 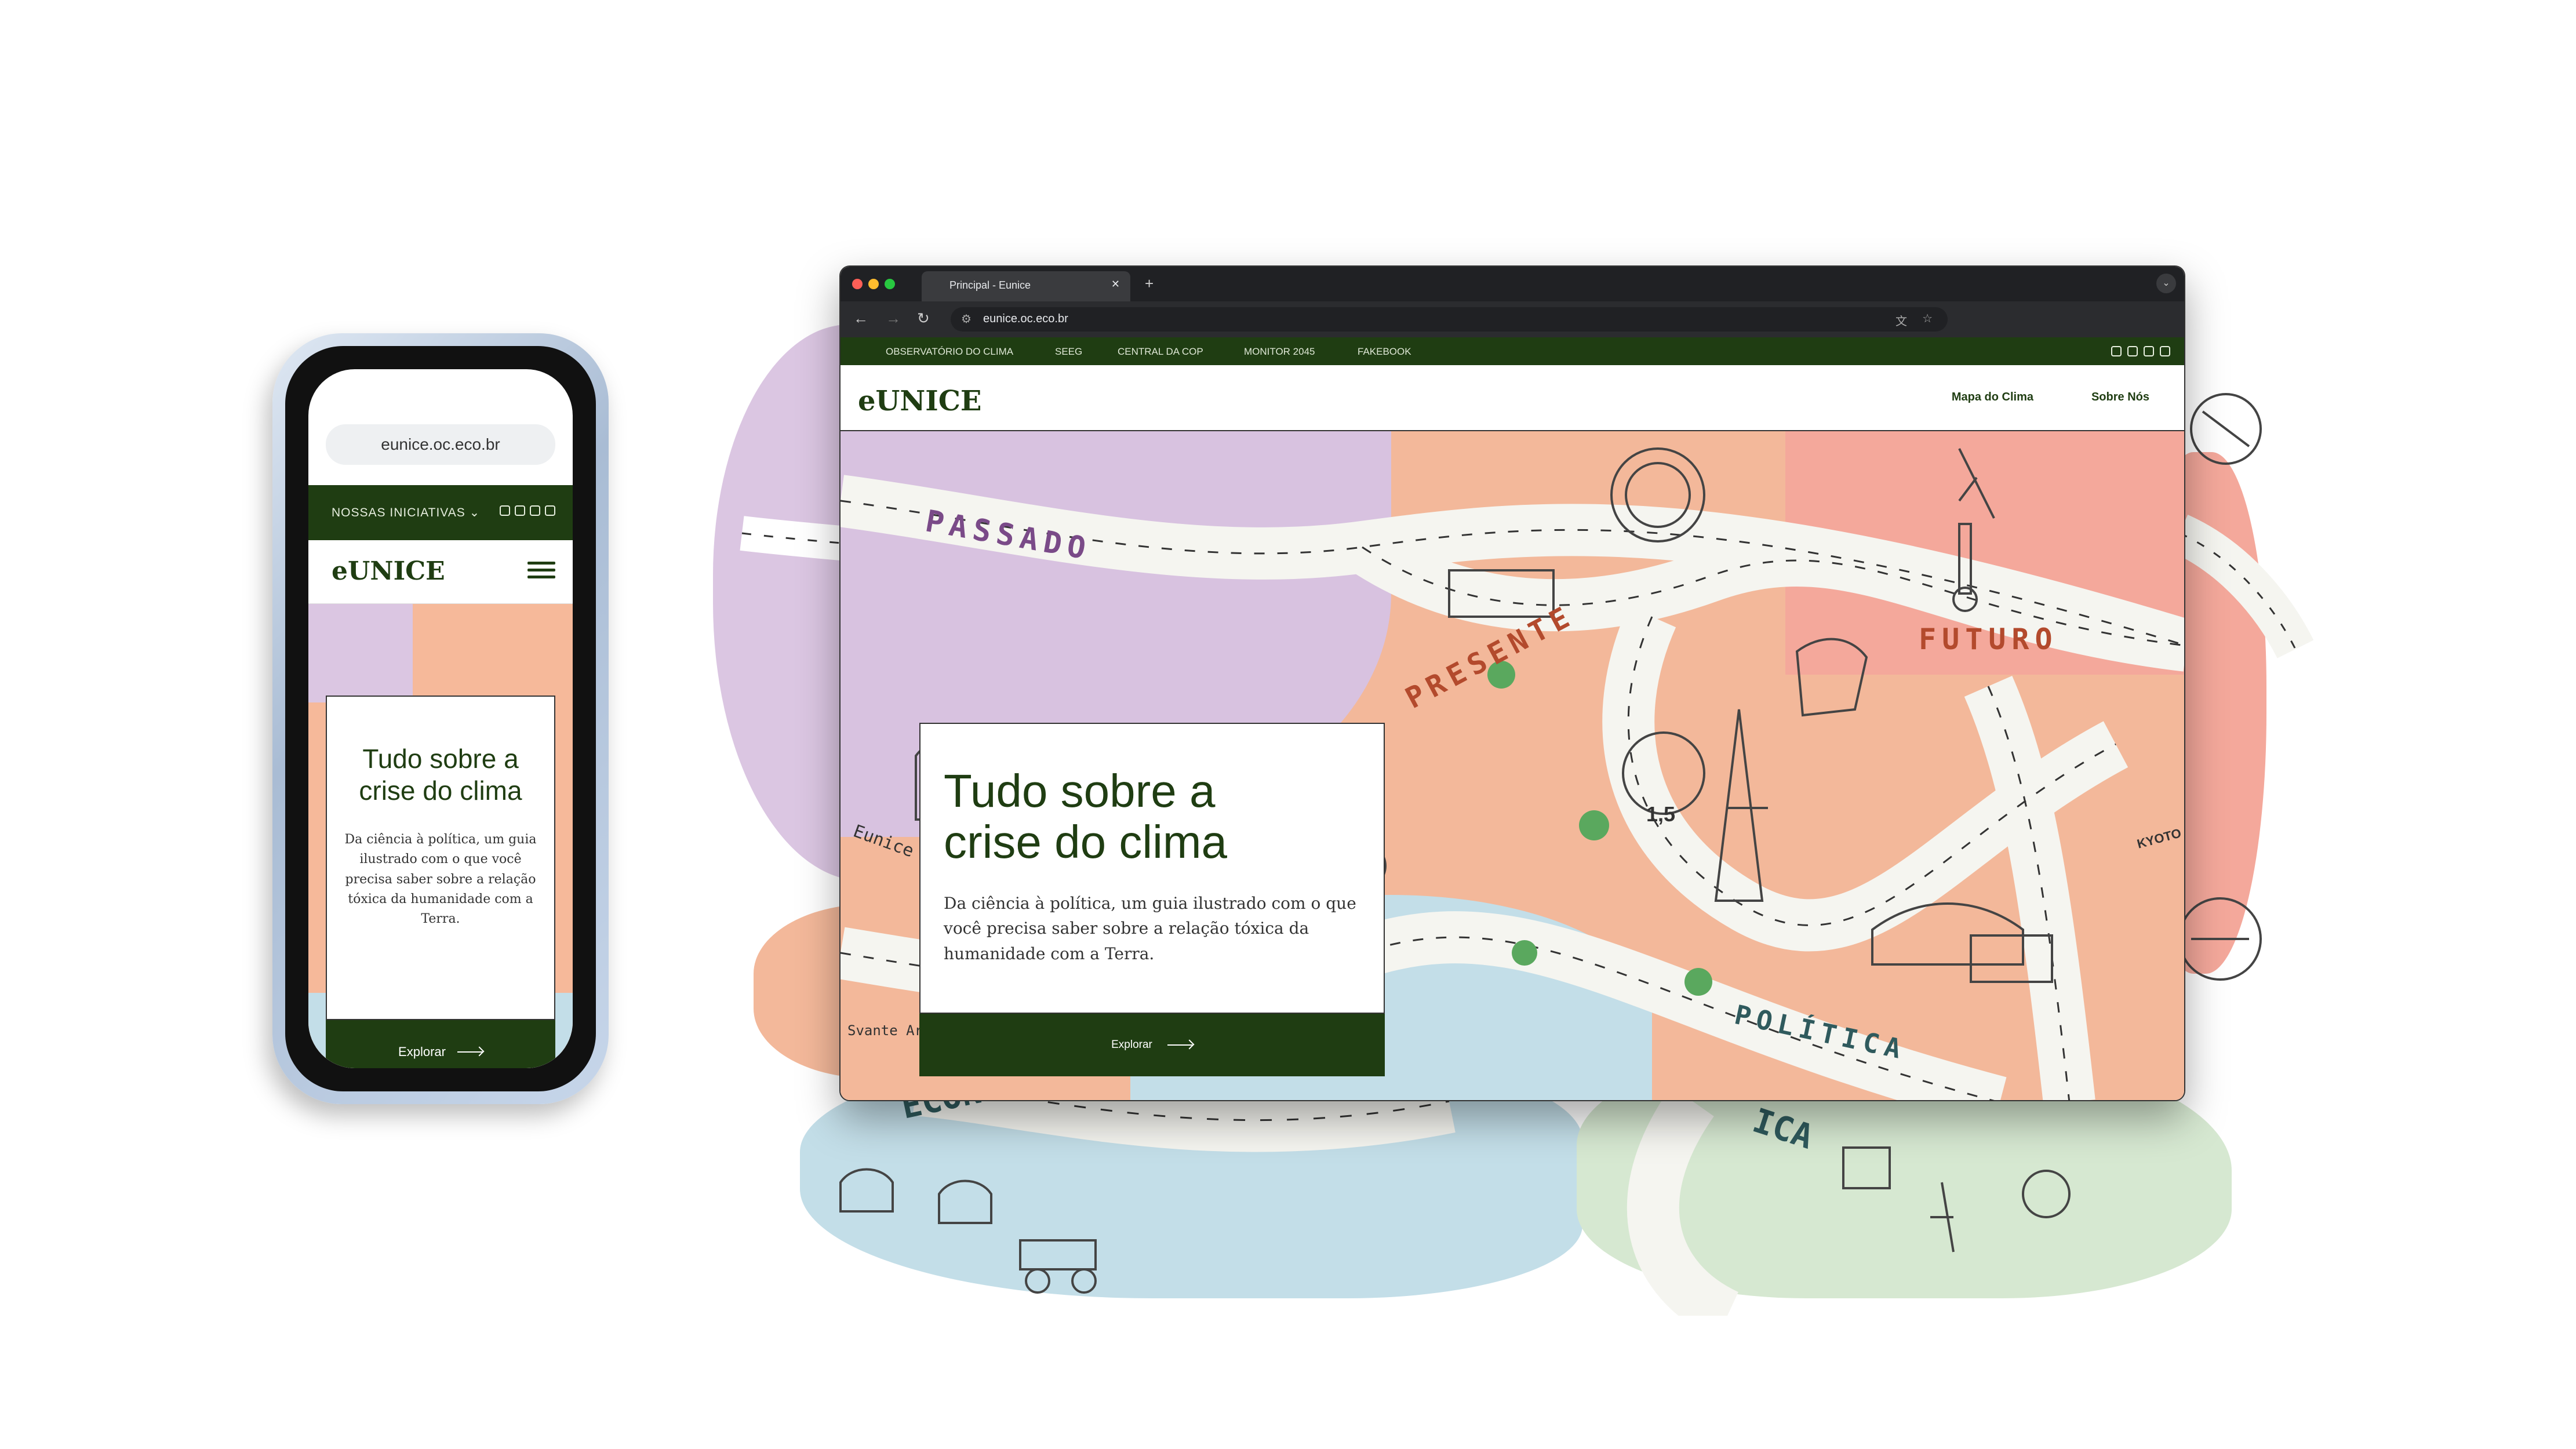 I want to click on mobile-map-lavender, so click(x=360, y=653).